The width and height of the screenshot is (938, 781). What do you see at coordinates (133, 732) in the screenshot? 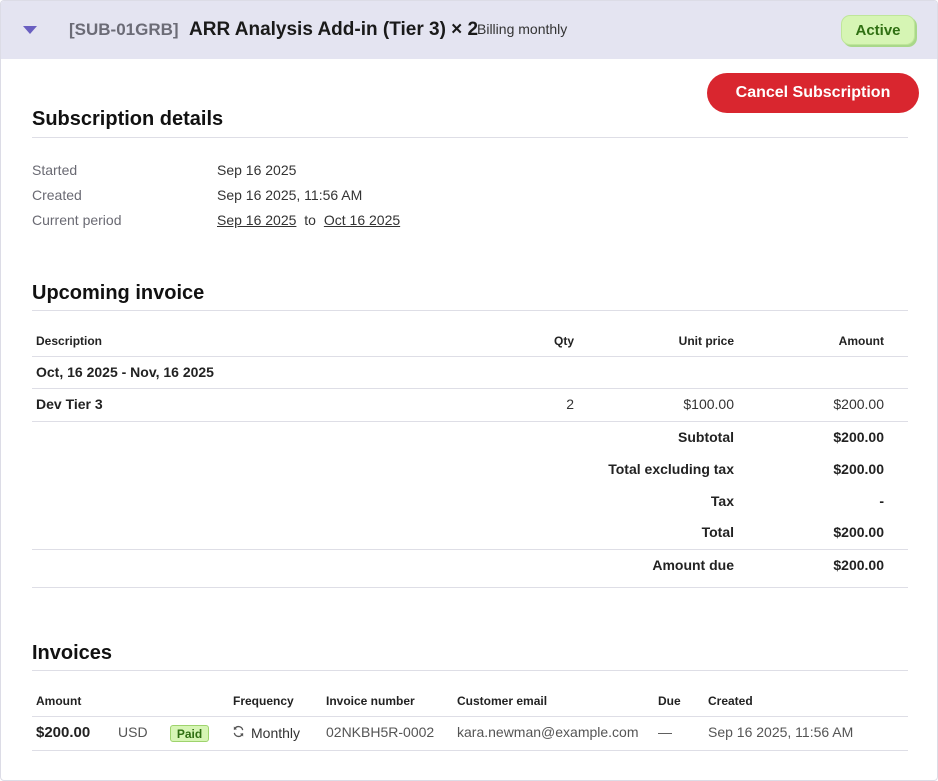
I see `invoice-currency: USD` at bounding box center [133, 732].